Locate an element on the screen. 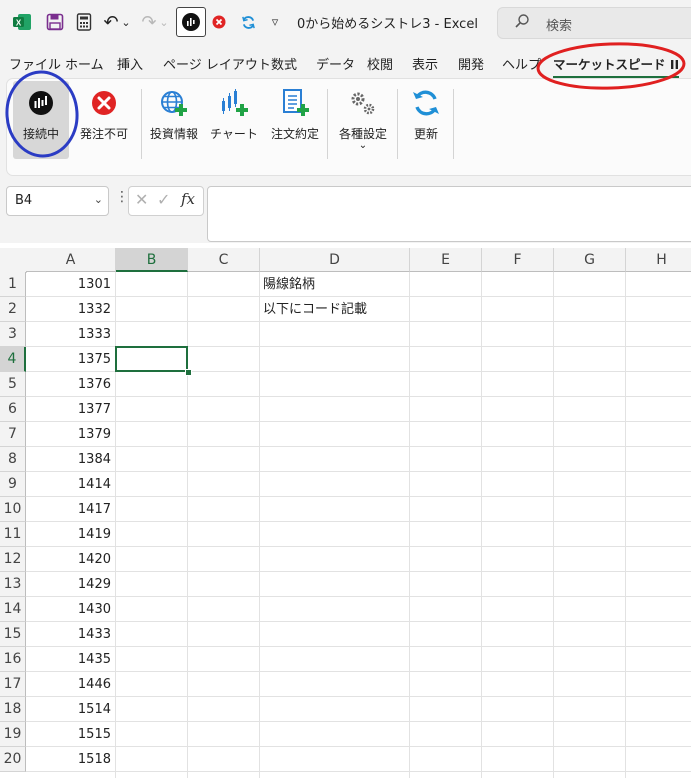 The image size is (691, 778). tab-marketspeed-label: マーケットスピード II is located at coordinates (616, 64).